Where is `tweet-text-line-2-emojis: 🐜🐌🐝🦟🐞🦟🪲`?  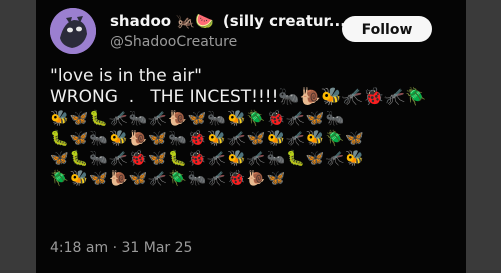
tweet-text-line-2-emojis: 🐜🐌🐝🦟🐞🦟🪲 is located at coordinates (352, 97).